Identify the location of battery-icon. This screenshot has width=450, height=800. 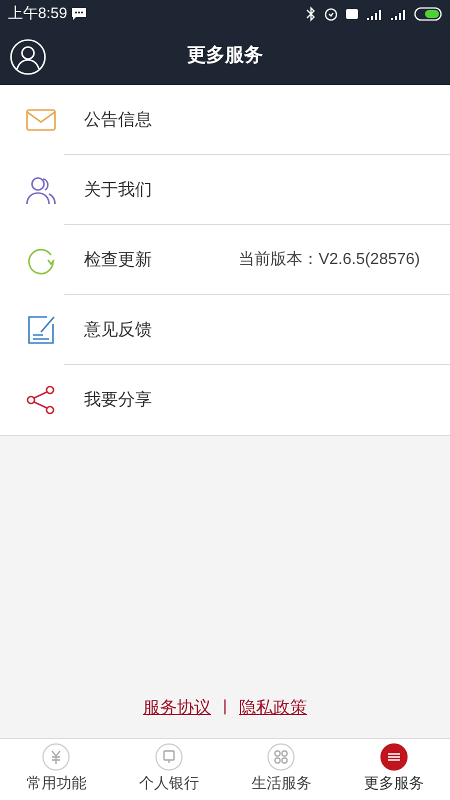
(428, 14).